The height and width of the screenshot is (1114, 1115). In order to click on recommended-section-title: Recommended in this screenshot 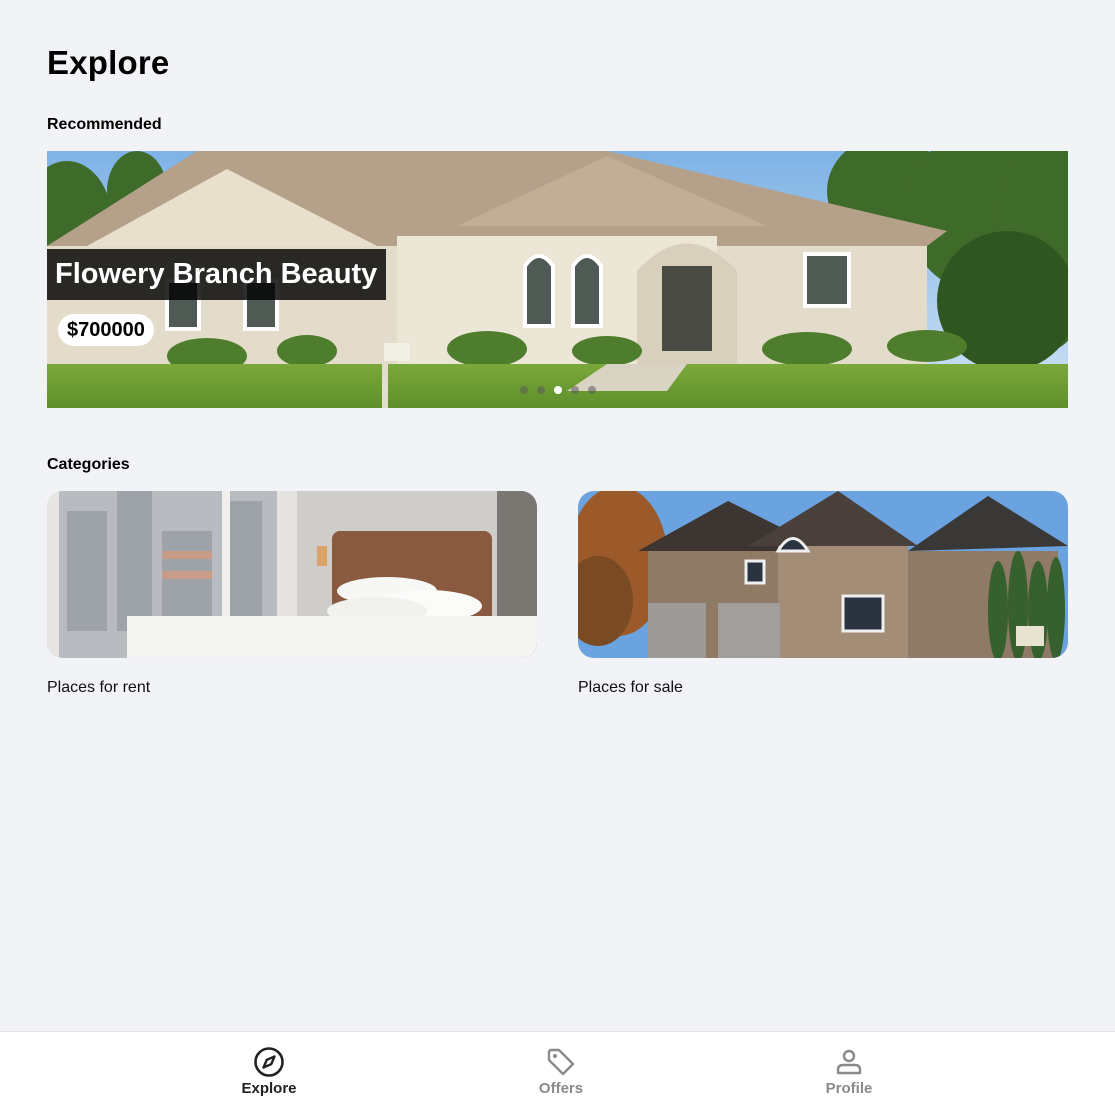, I will do `click(104, 124)`.